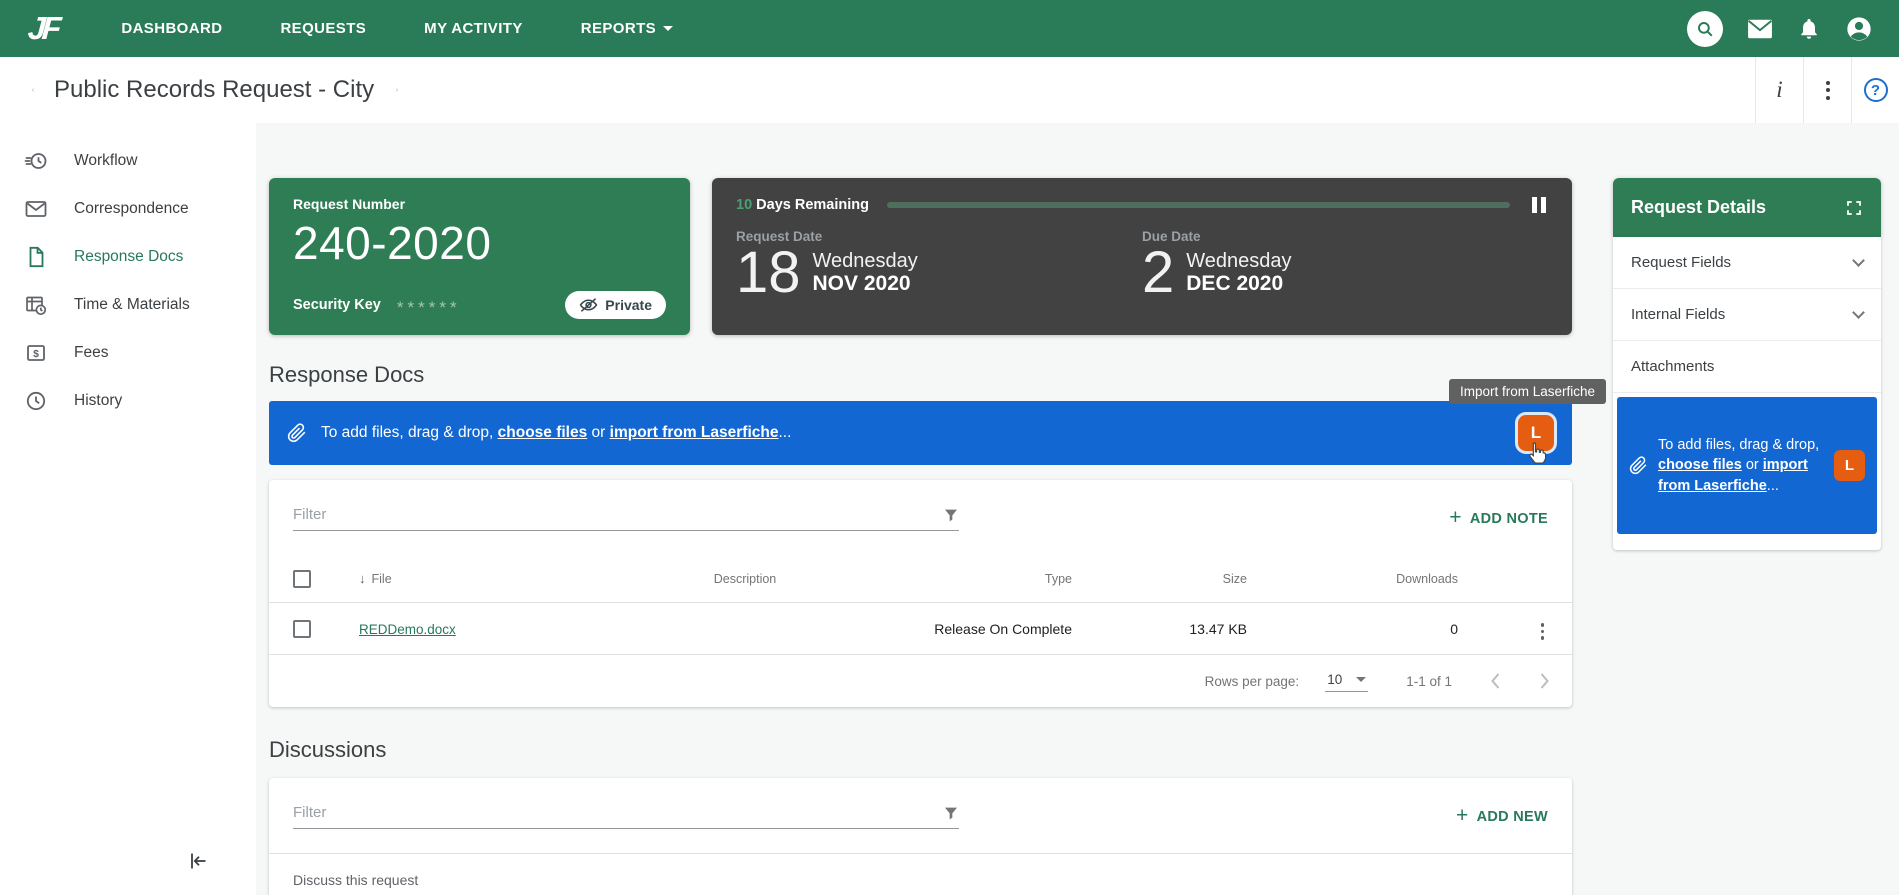 This screenshot has height=895, width=1899. Describe the element at coordinates (920, 681) in the screenshot. I see `pagination-bar: Rows per page: 10 1-1 of 1` at that location.